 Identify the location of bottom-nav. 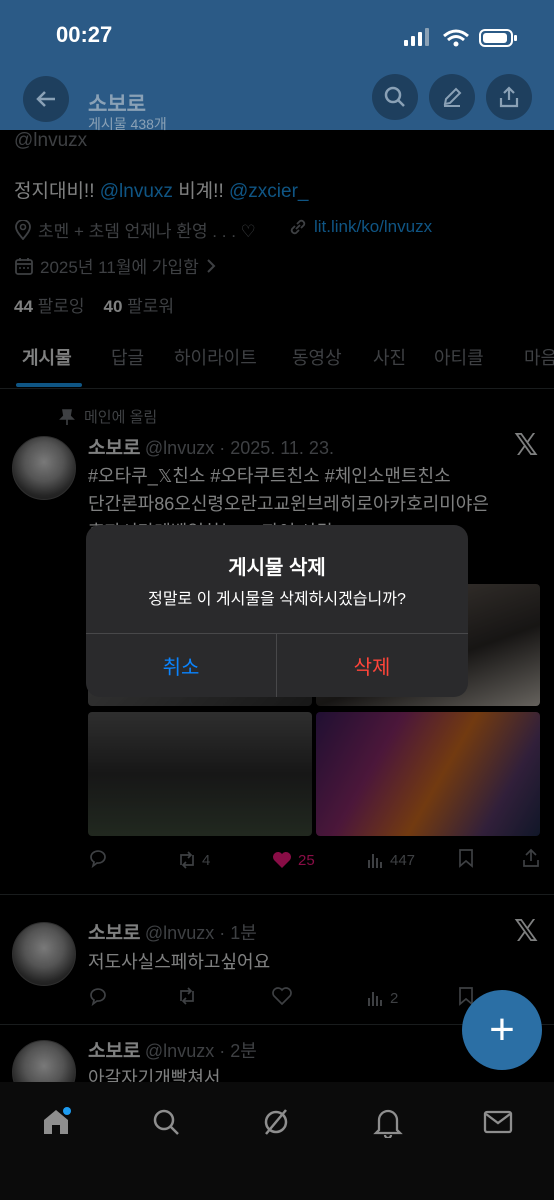
(277, 1141).